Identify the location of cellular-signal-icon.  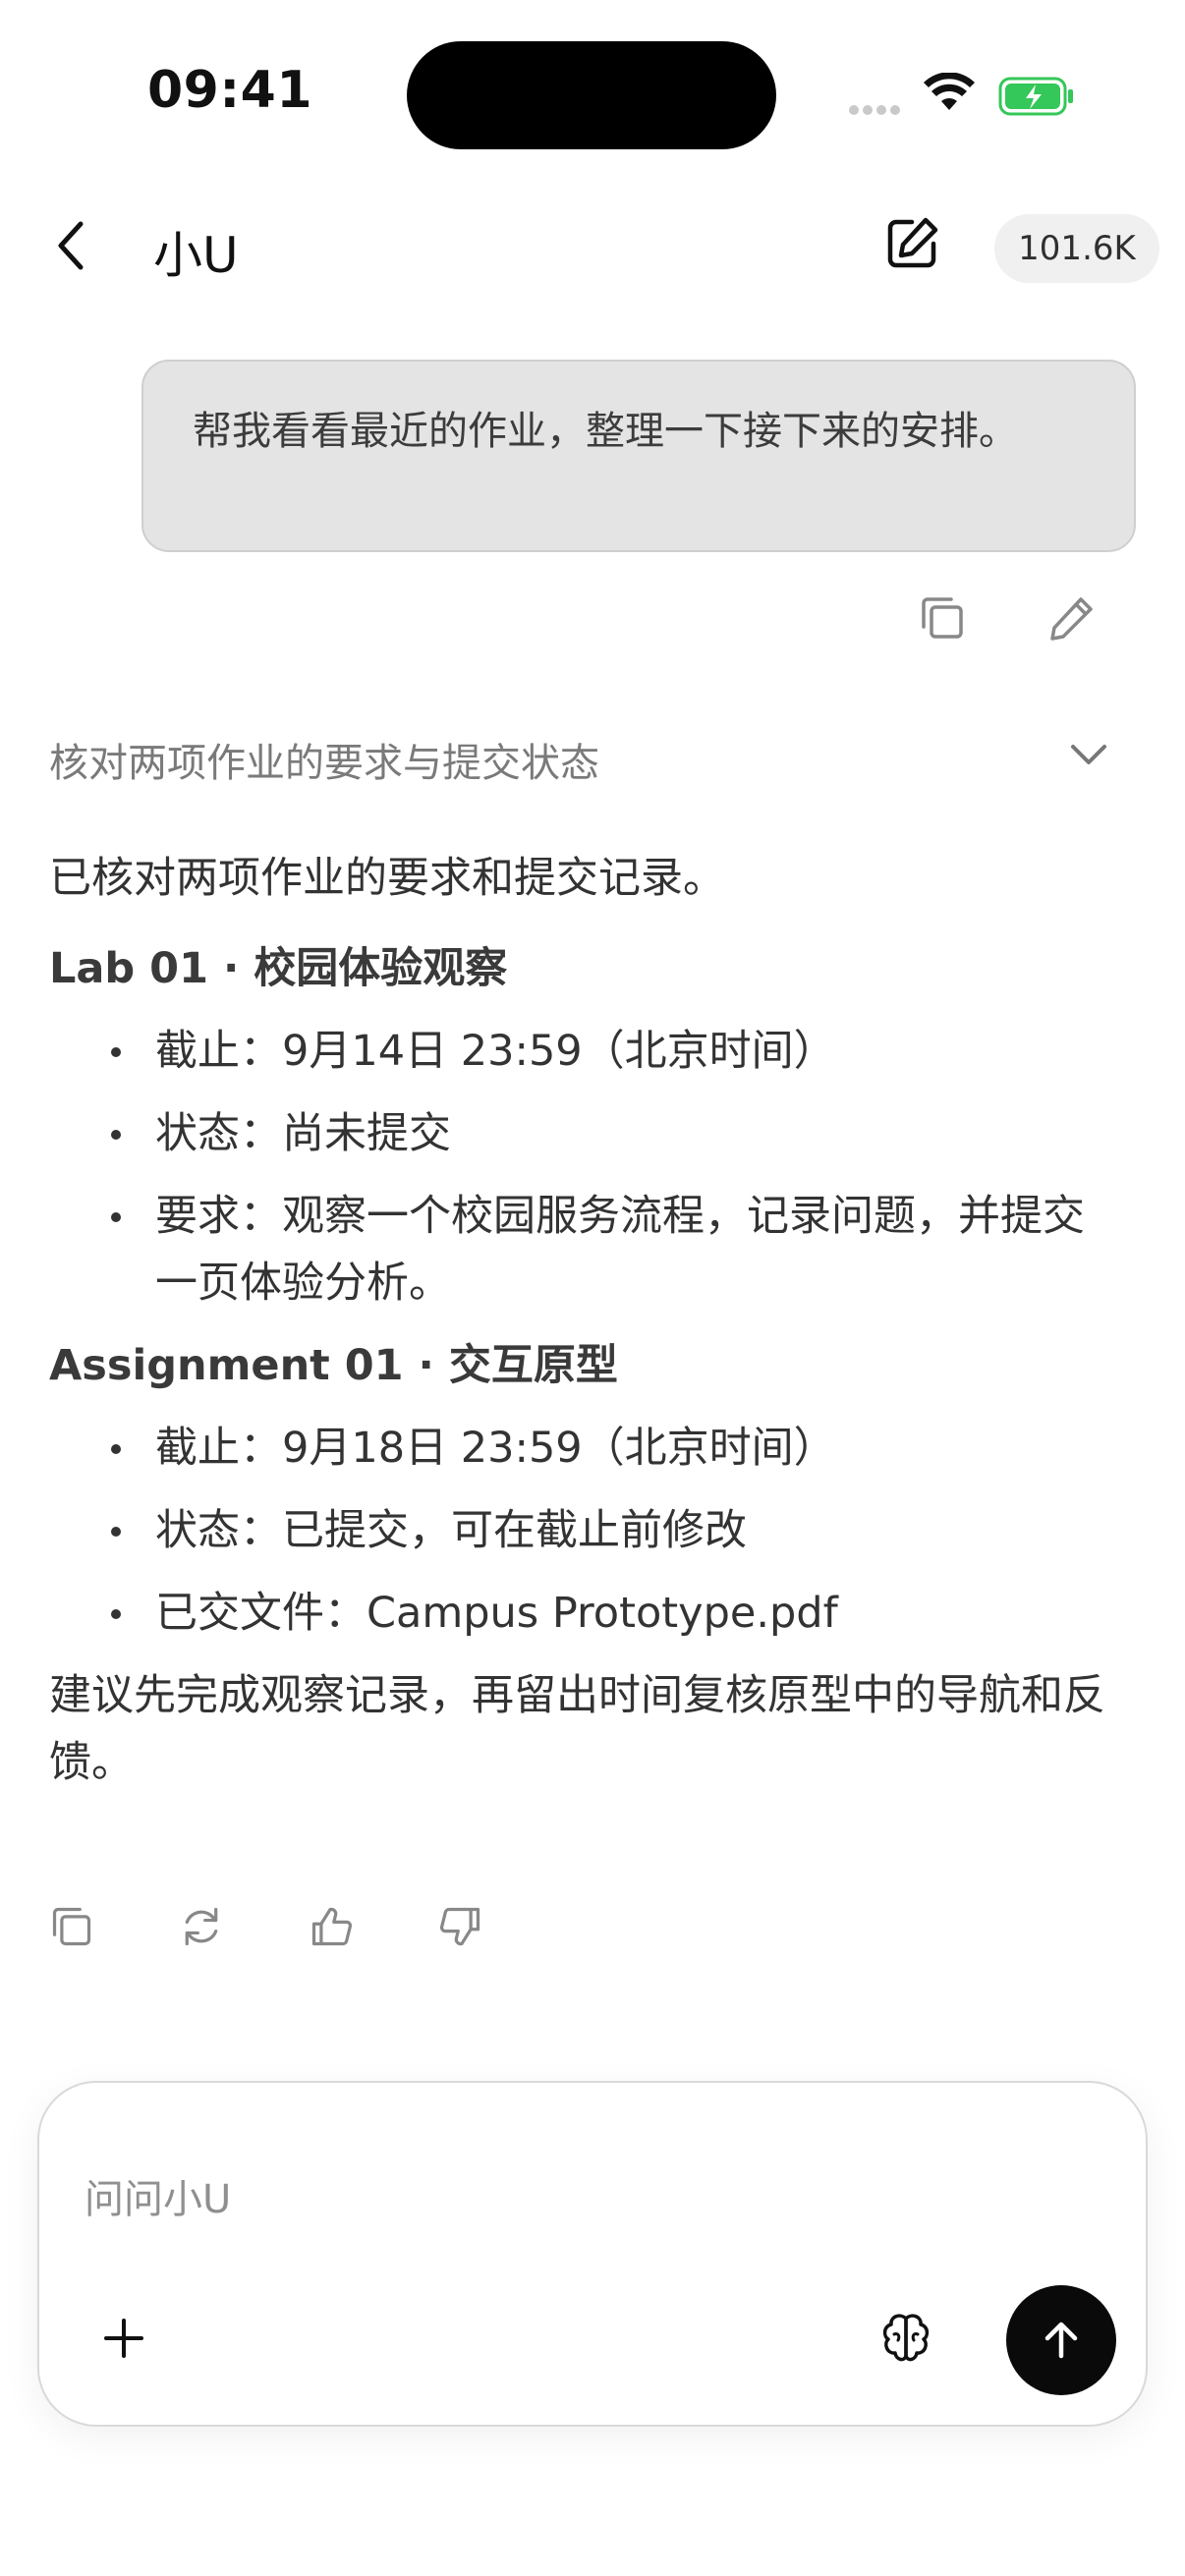
(879, 107).